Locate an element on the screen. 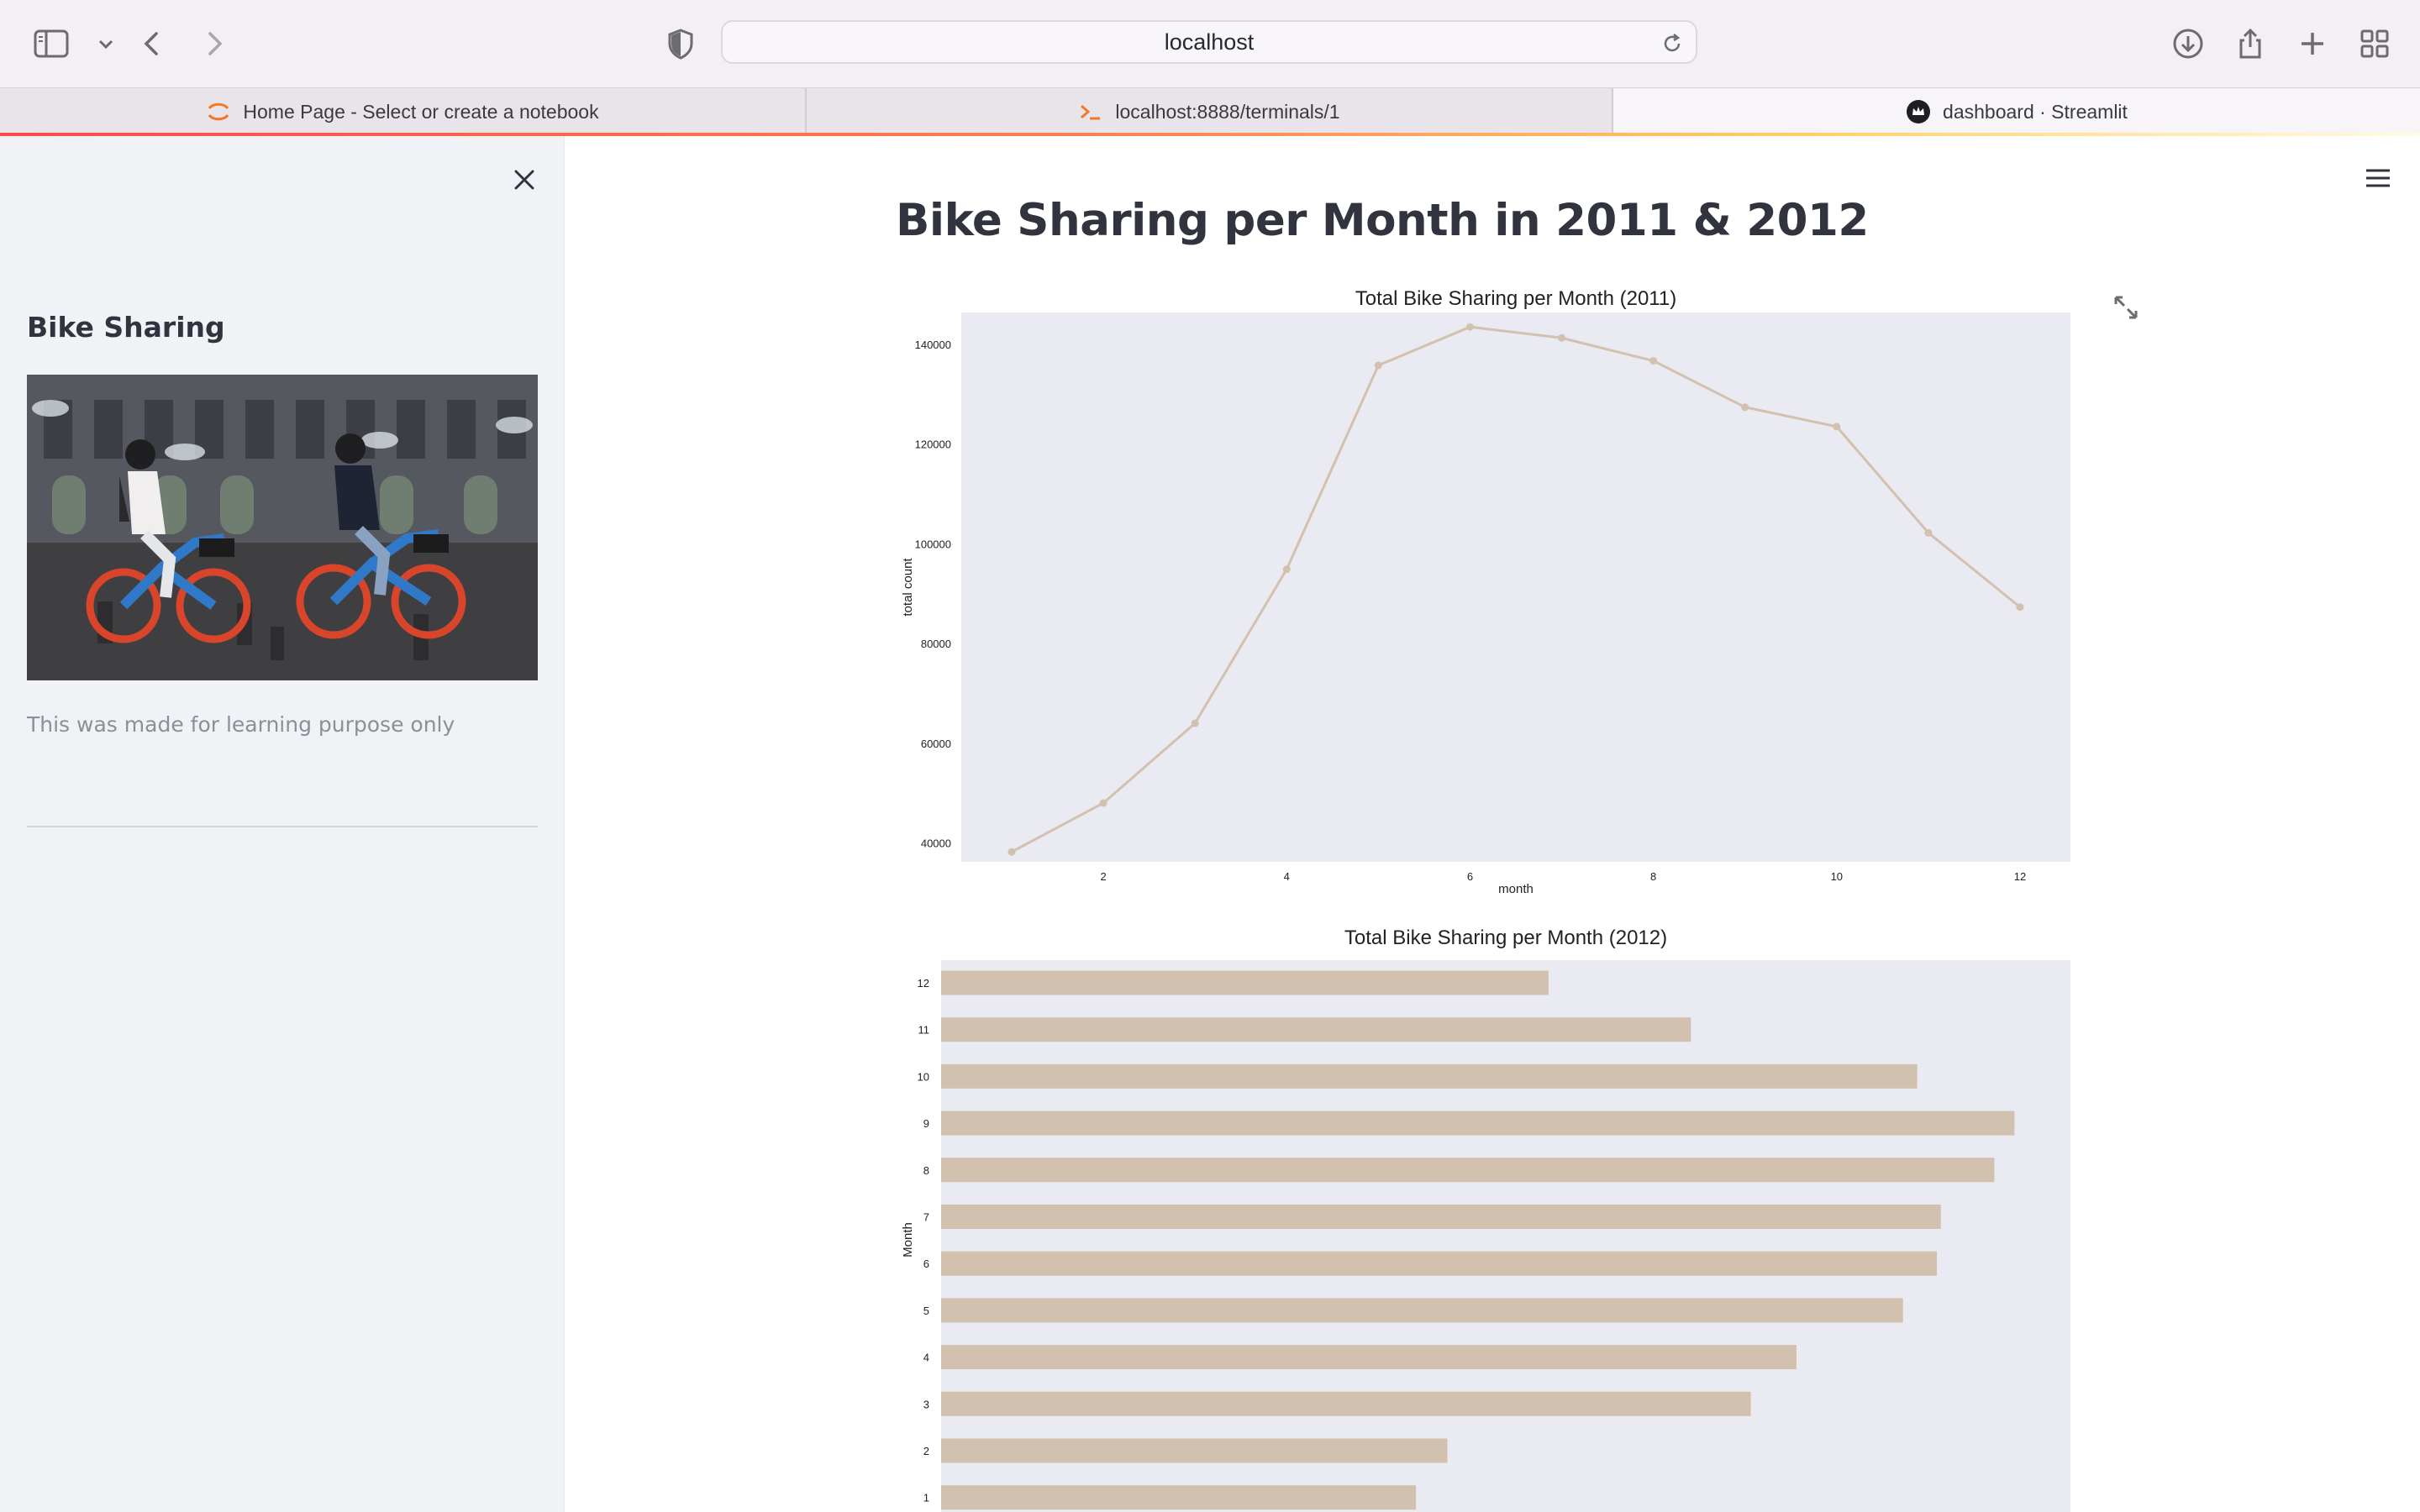 This screenshot has width=2420, height=1512. y-tick-label: 60000 is located at coordinates (936, 744).